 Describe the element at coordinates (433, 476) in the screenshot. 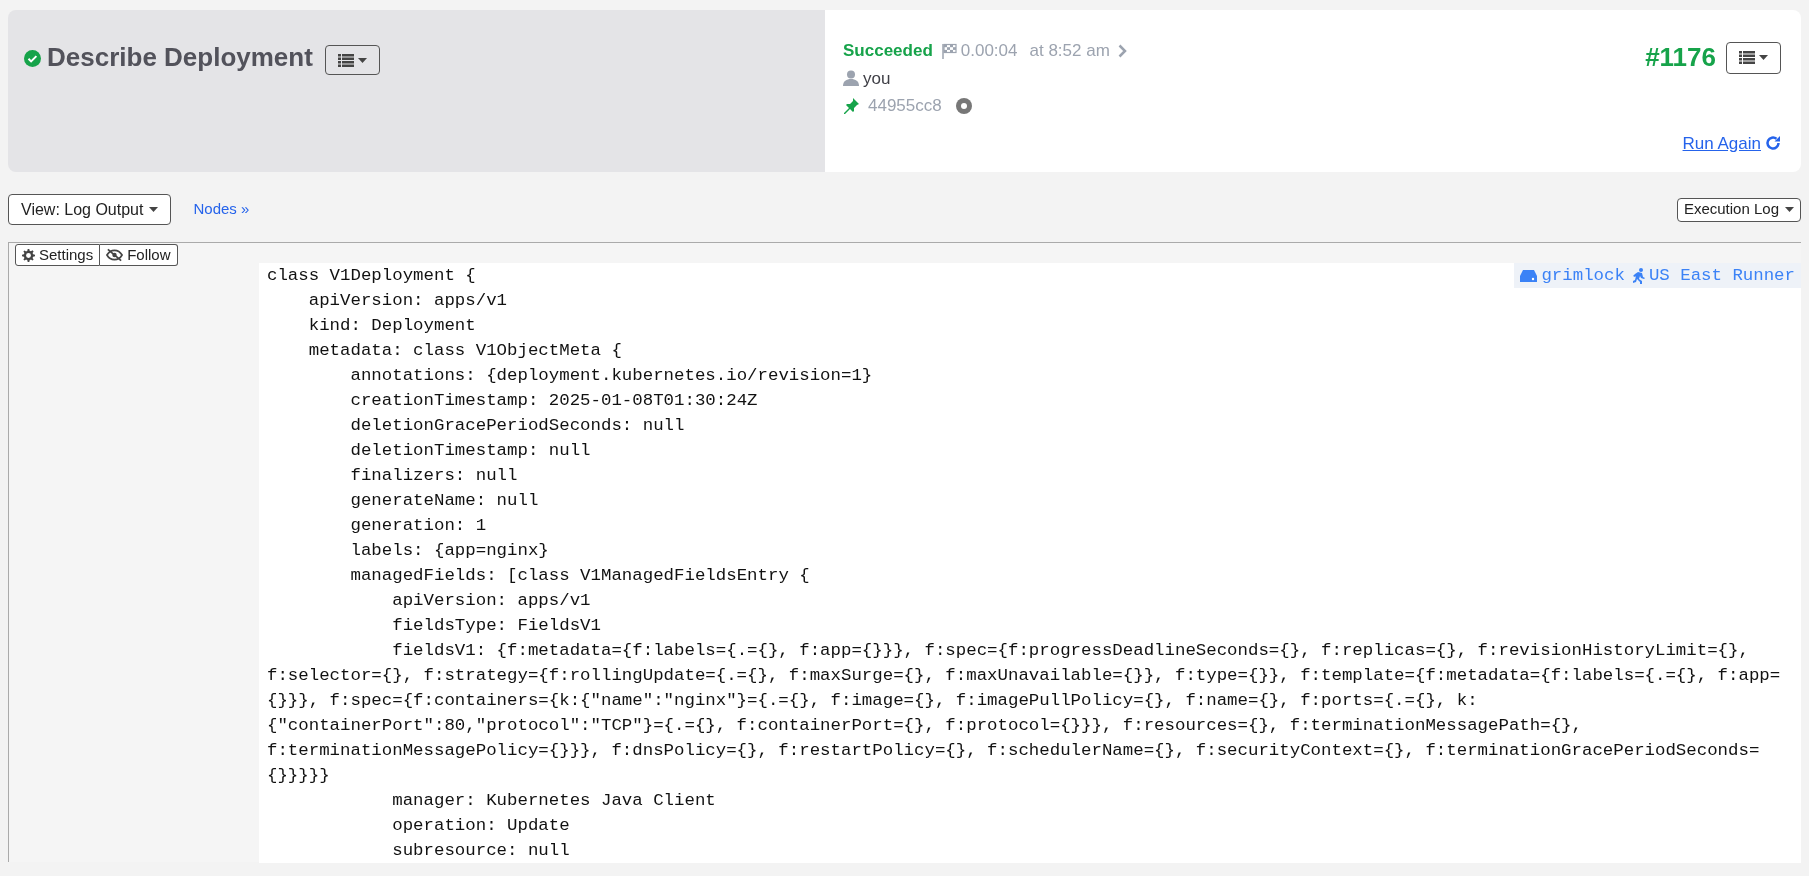

I see `log-line: finalizers: null` at that location.